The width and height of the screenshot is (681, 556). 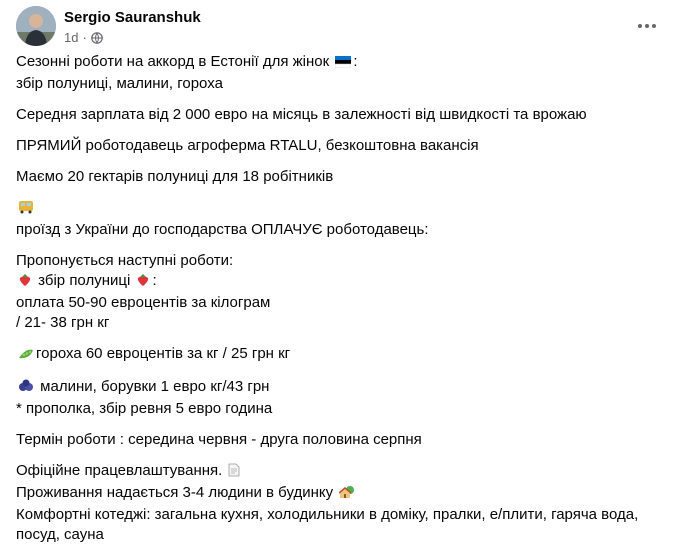 I want to click on post-line: Пропонується наступні роботи:, so click(x=125, y=260).